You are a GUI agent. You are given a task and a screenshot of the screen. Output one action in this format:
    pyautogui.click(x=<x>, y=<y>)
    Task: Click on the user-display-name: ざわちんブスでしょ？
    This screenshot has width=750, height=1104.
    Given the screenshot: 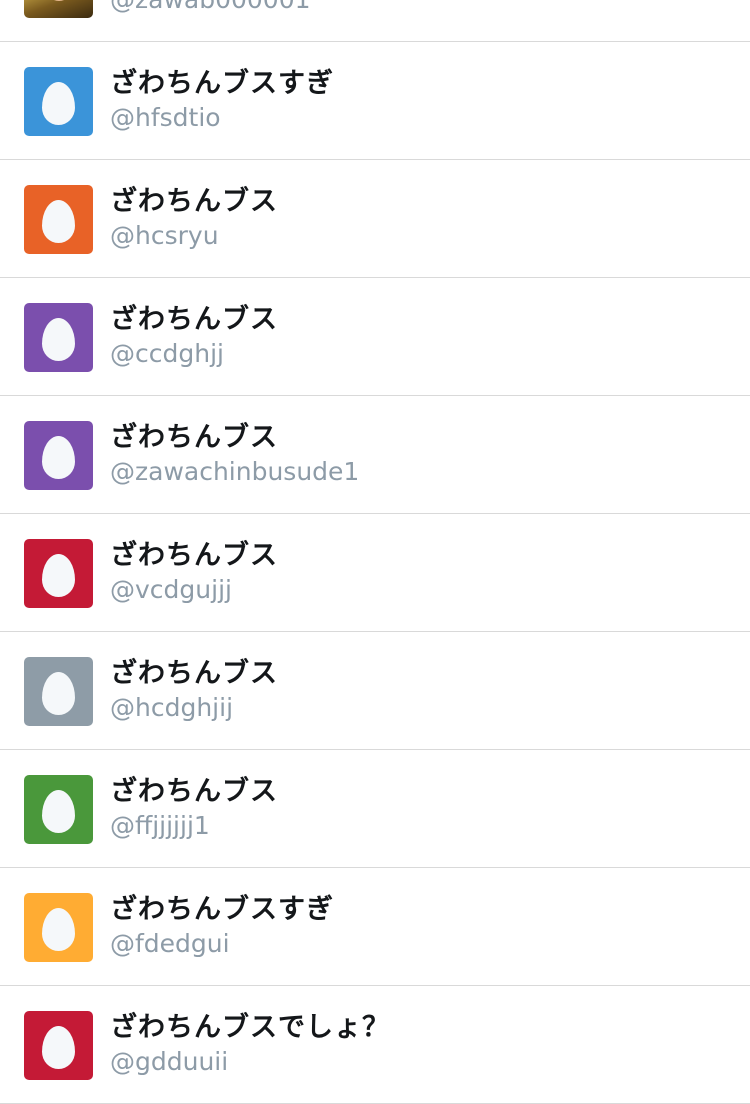 What is the action you would take?
    pyautogui.click(x=250, y=1027)
    